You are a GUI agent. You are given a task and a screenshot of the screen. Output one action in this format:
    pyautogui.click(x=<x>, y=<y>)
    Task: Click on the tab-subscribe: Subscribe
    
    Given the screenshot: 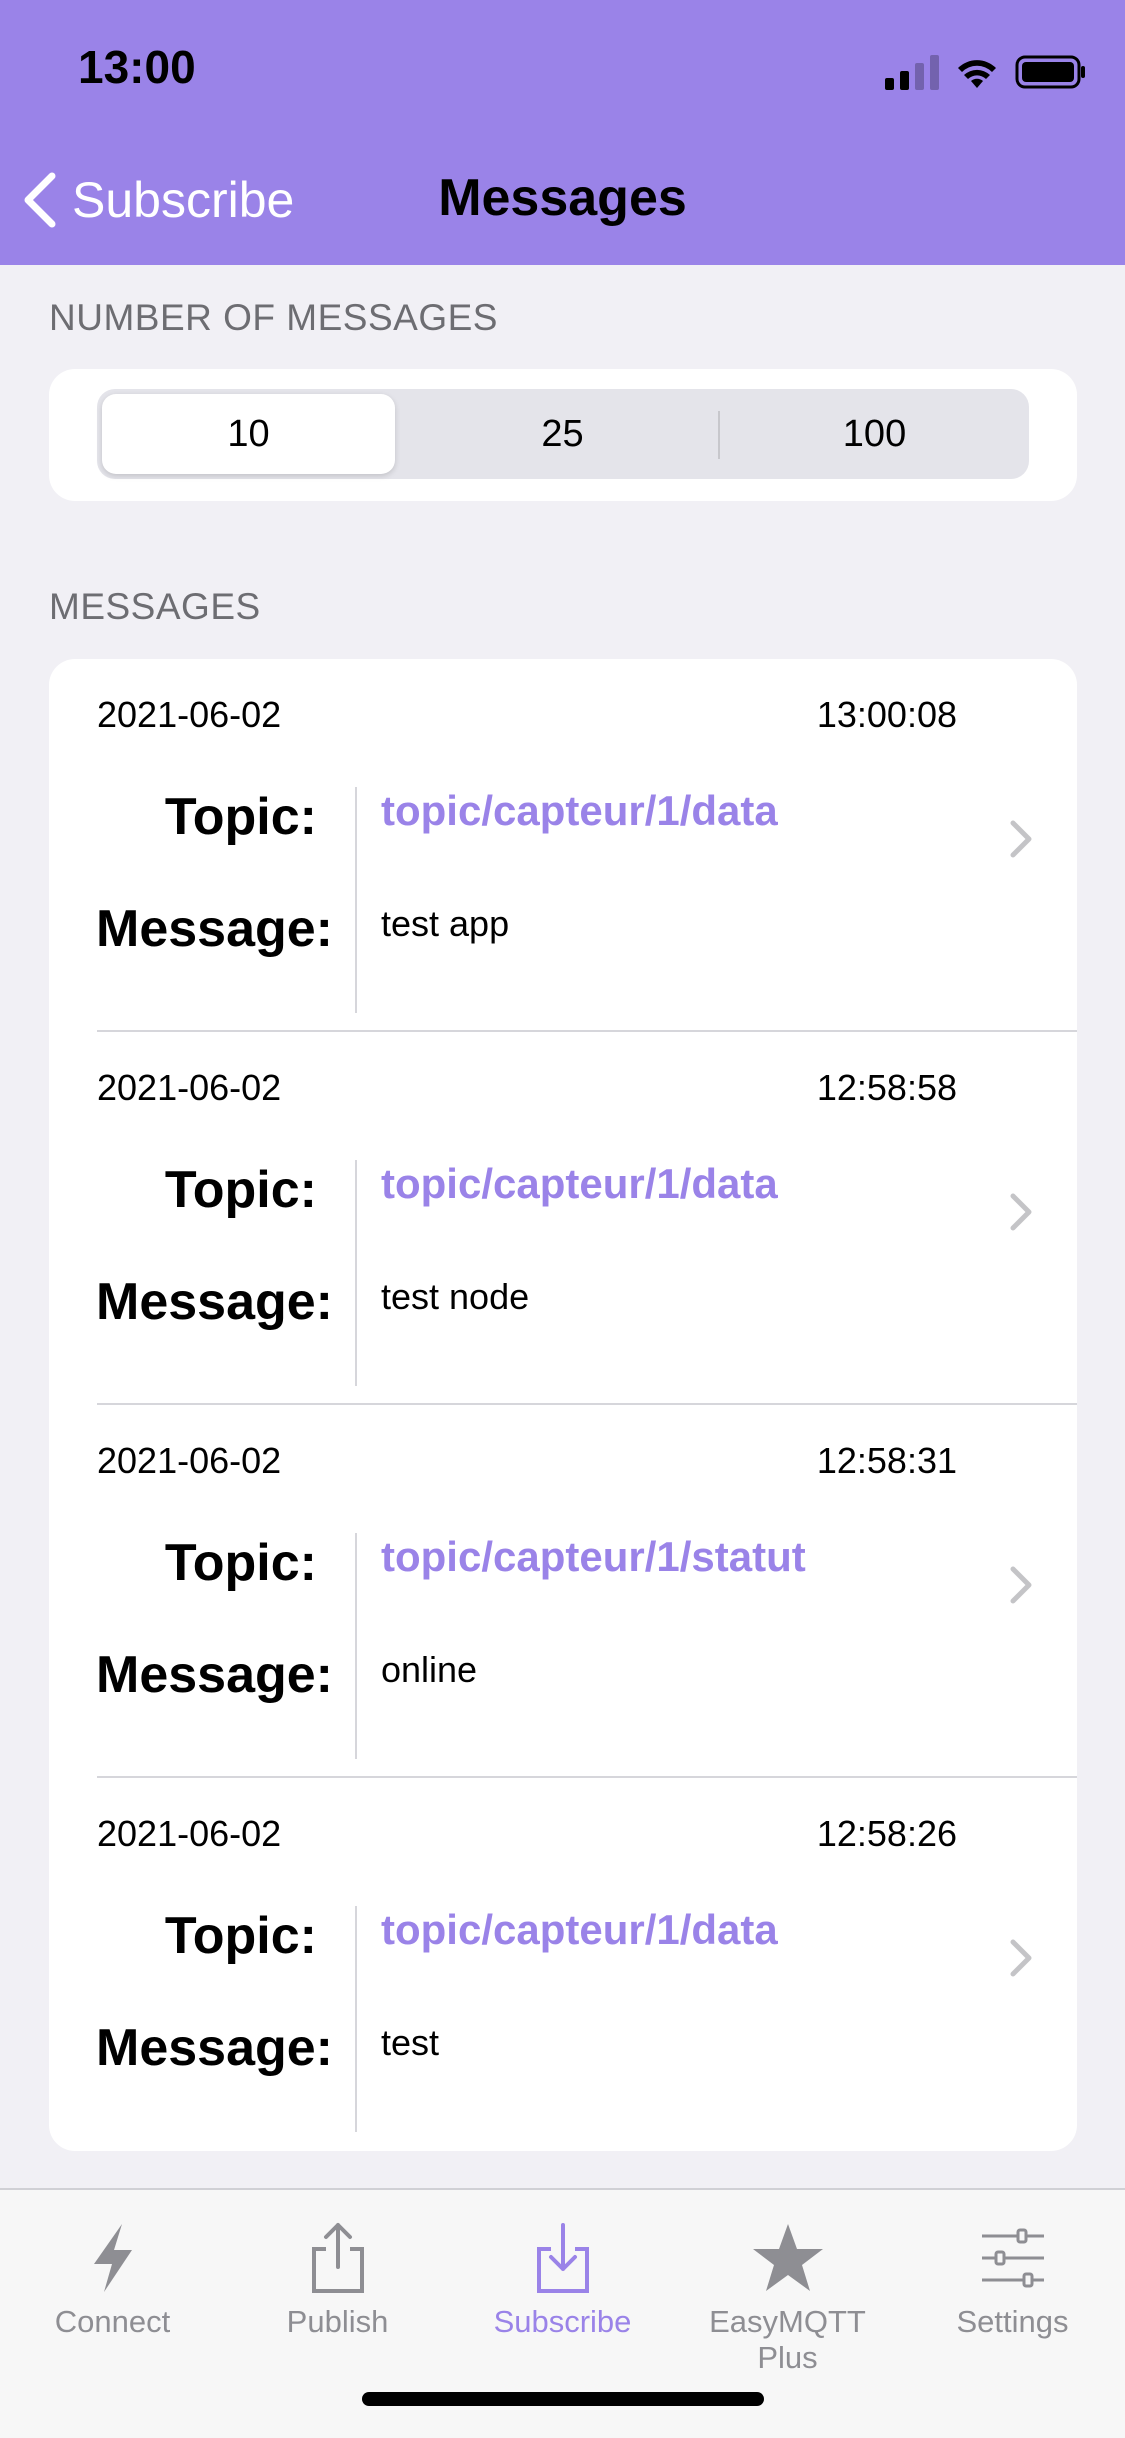 What is the action you would take?
    pyautogui.click(x=562, y=2279)
    